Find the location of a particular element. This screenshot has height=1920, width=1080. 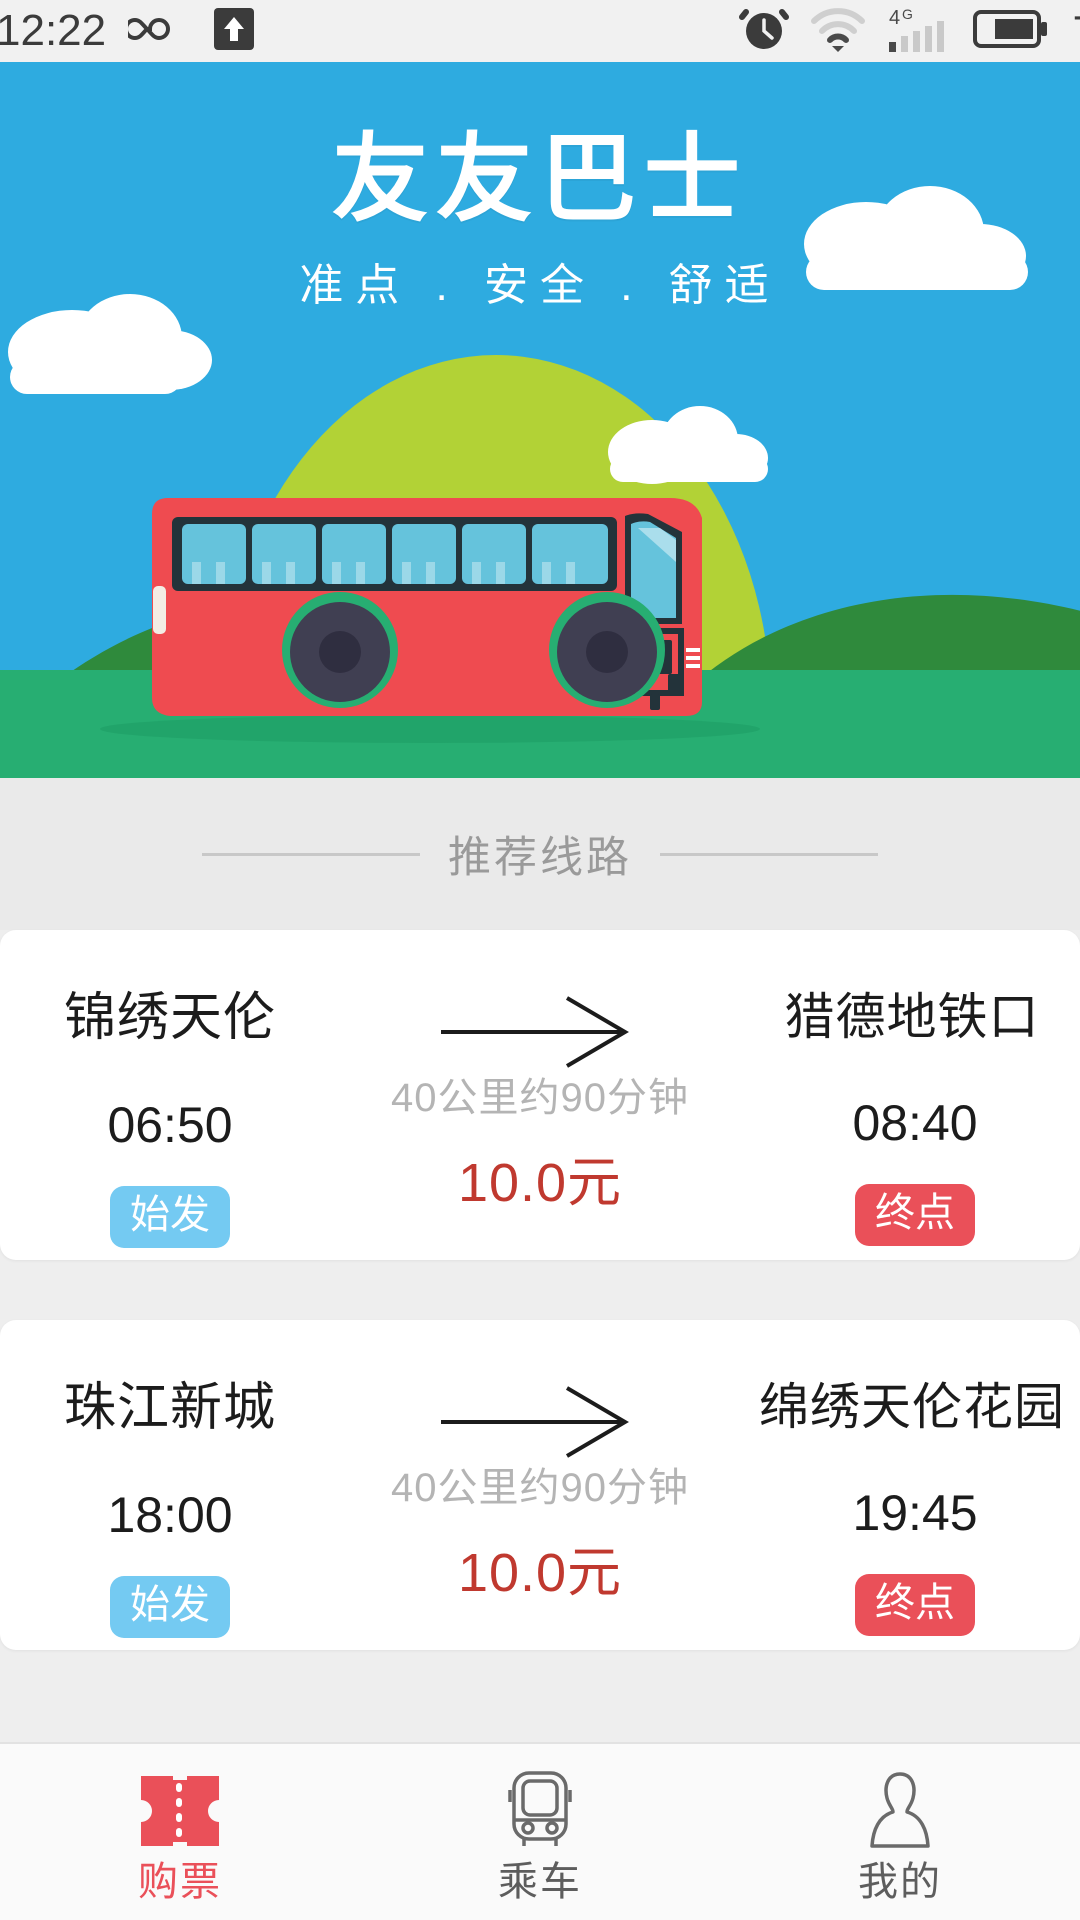

bottom-navigation-bar: 购票 乘车 我的 is located at coordinates (540, 1831).